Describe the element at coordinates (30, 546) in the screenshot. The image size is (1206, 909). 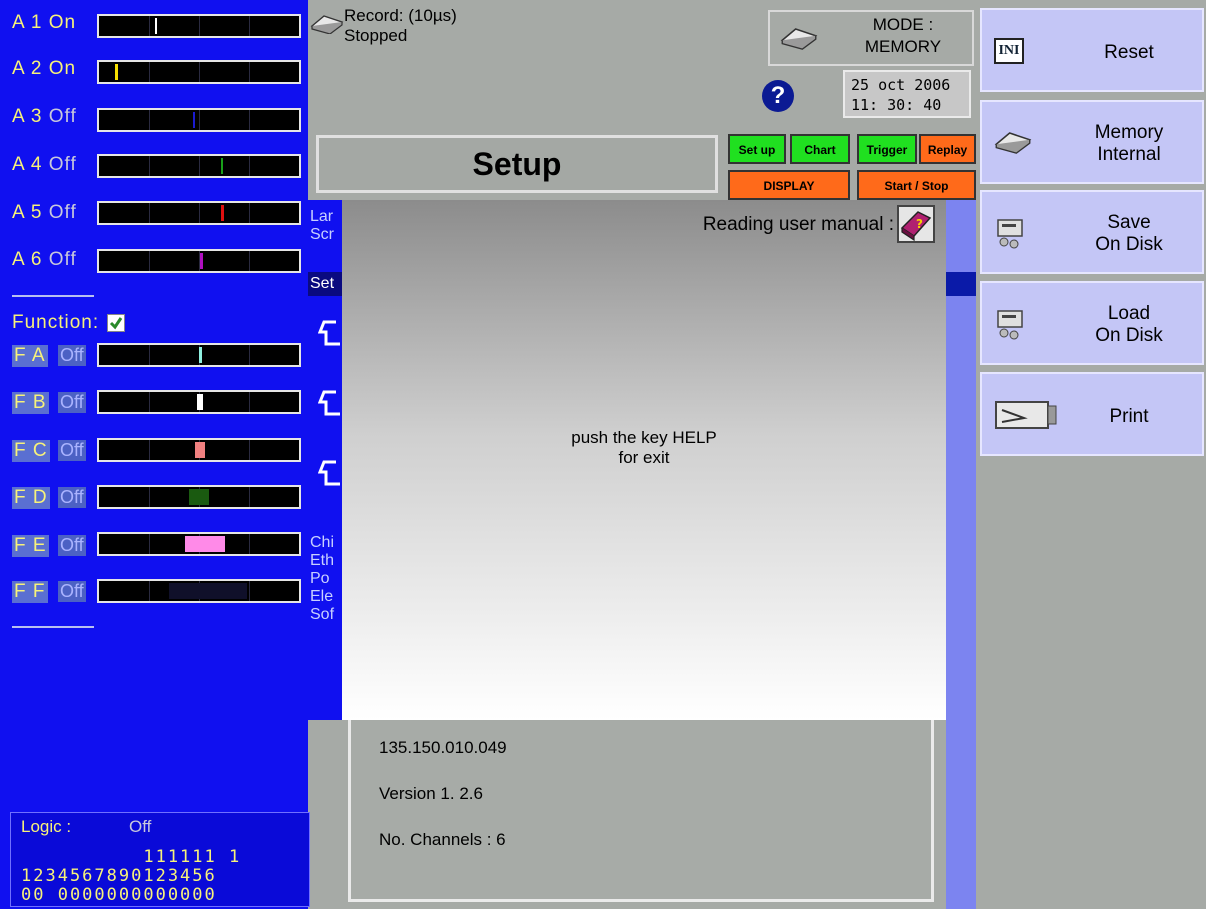
I see `function-fe-label: F E` at that location.